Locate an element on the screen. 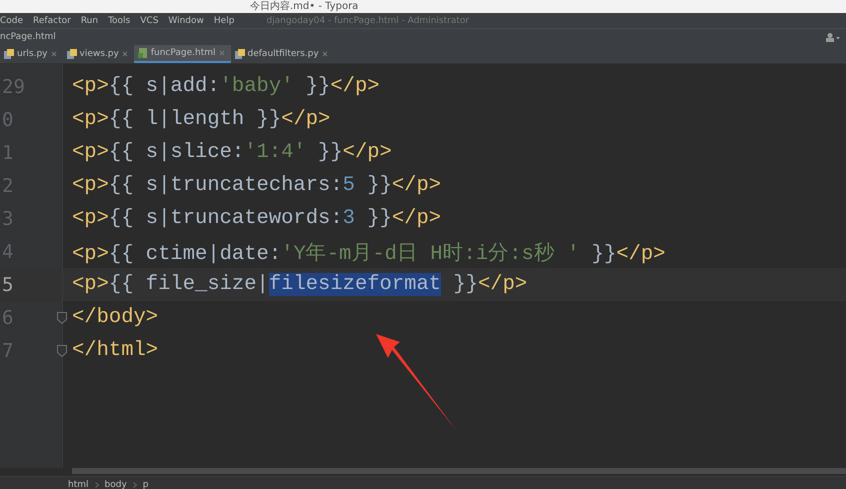  code-line: <p>{{ s|truncatewords:3 }}</p> is located at coordinates (256, 218).